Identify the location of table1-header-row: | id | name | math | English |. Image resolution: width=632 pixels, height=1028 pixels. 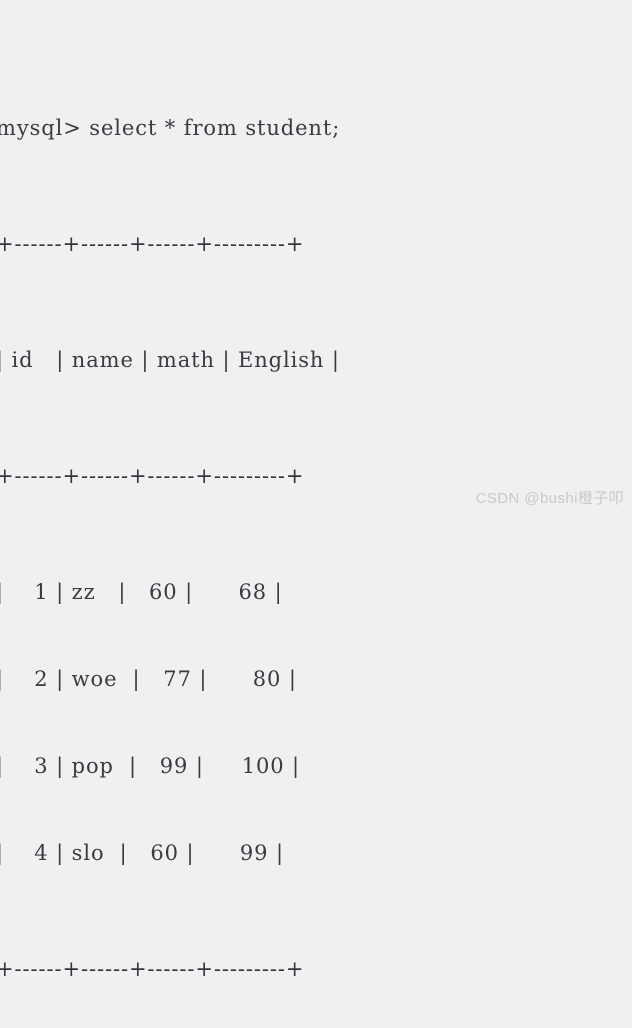
(170, 360).